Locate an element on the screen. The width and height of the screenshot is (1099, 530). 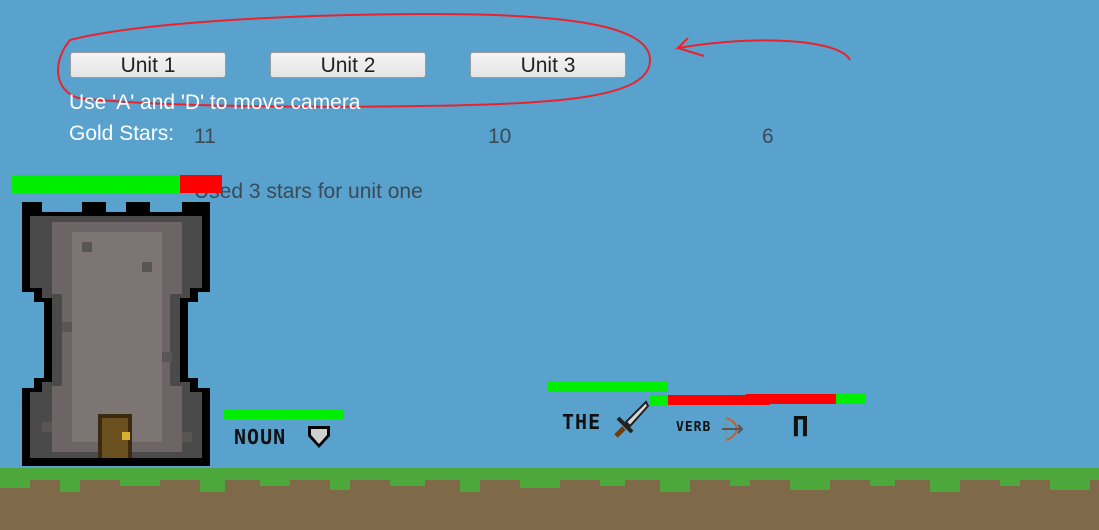
bow-icon is located at coordinates (733, 429).